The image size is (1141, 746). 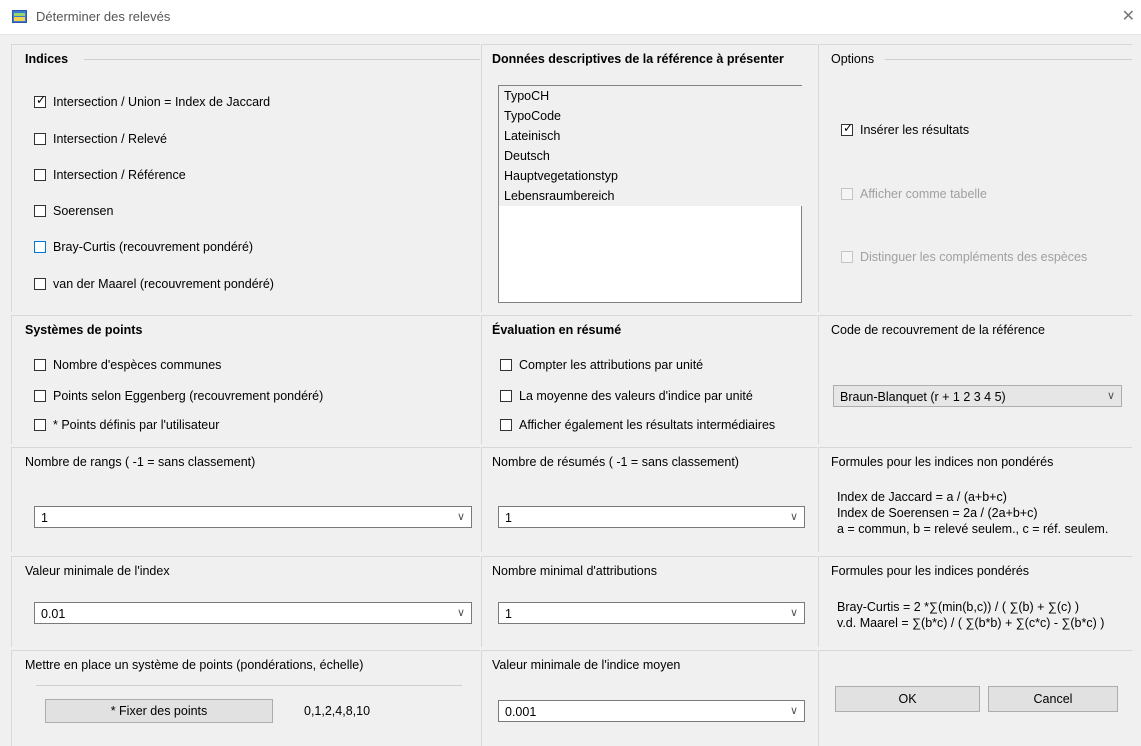 What do you see at coordinates (159, 711) in the screenshot?
I see `fix-points-button: * Fixer des points` at bounding box center [159, 711].